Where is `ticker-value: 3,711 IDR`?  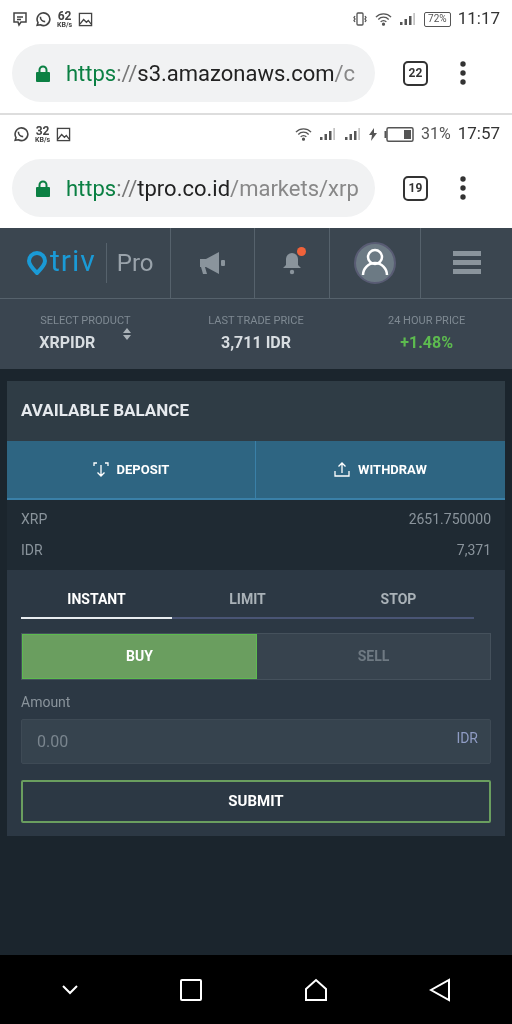
ticker-value: 3,711 IDR is located at coordinates (256, 343).